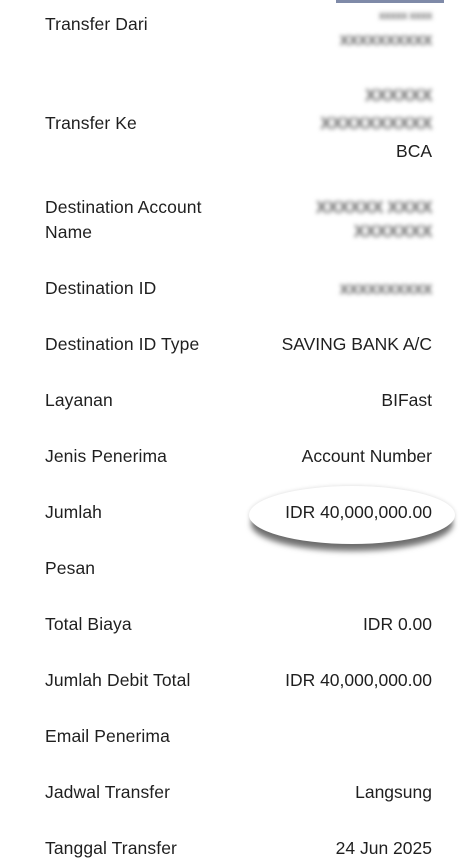 The width and height of the screenshot is (476, 867). Describe the element at coordinates (70, 568) in the screenshot. I see `row-label: Pesan` at that location.